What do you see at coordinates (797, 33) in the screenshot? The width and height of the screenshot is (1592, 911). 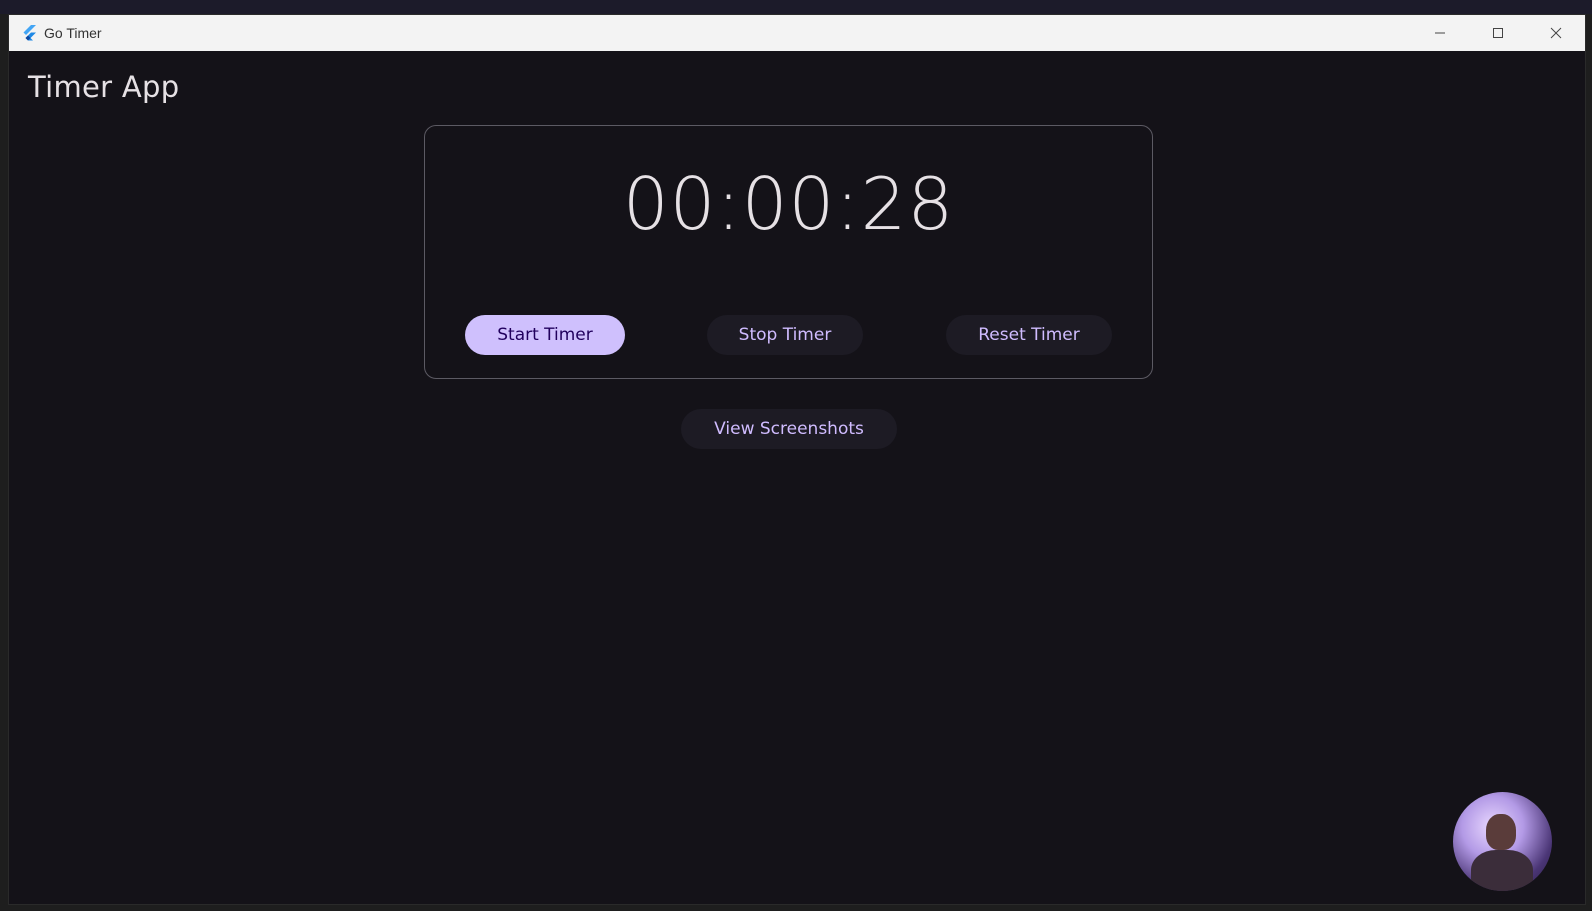 I see `window-titlebar: Go Timer` at bounding box center [797, 33].